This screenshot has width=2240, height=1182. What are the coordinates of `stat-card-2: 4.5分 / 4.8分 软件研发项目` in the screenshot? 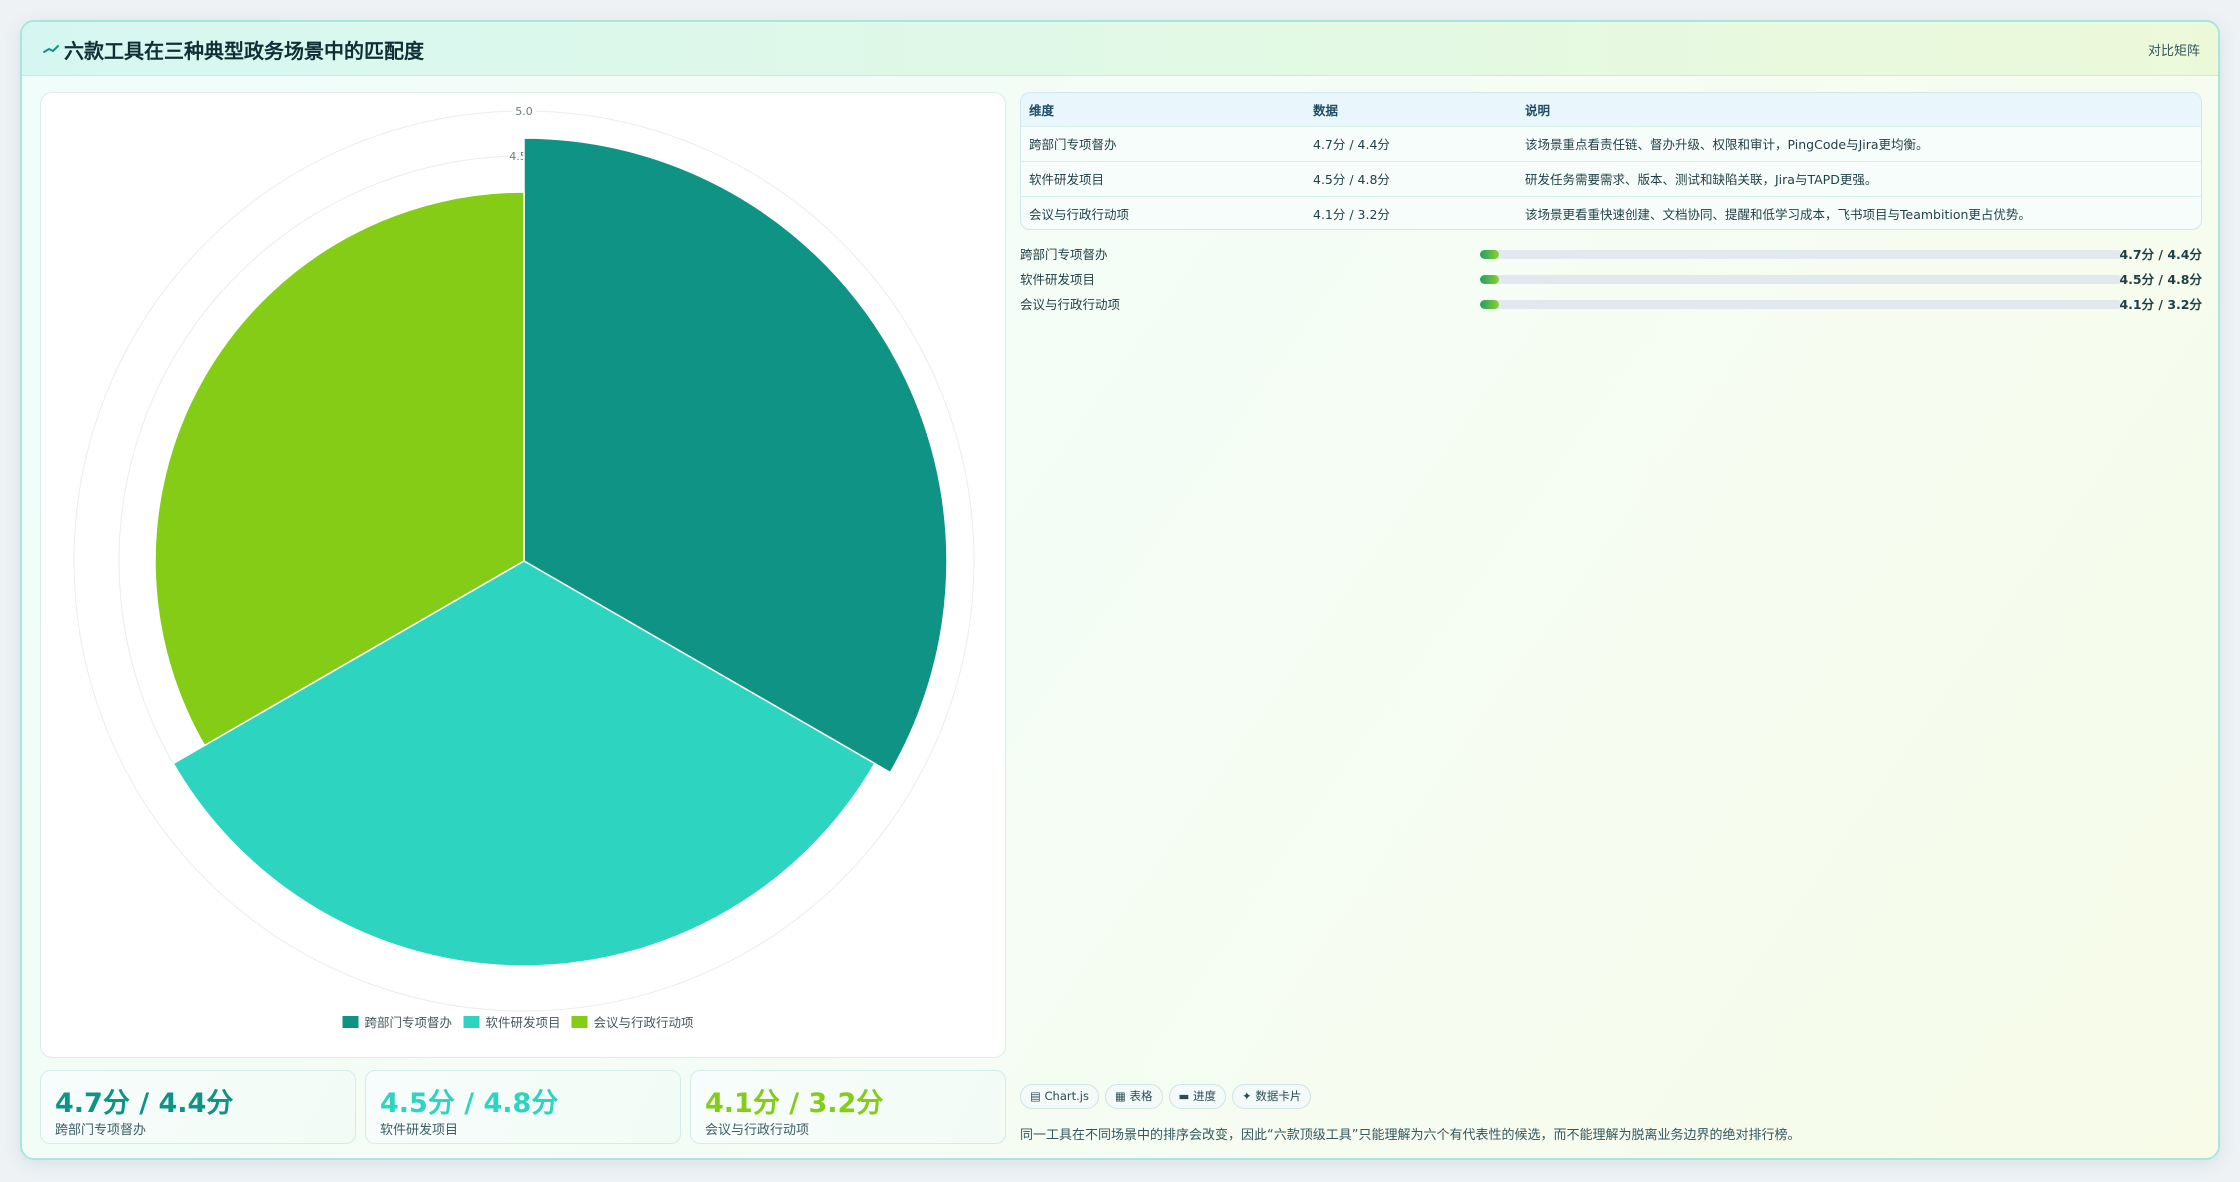 It's located at (523, 1107).